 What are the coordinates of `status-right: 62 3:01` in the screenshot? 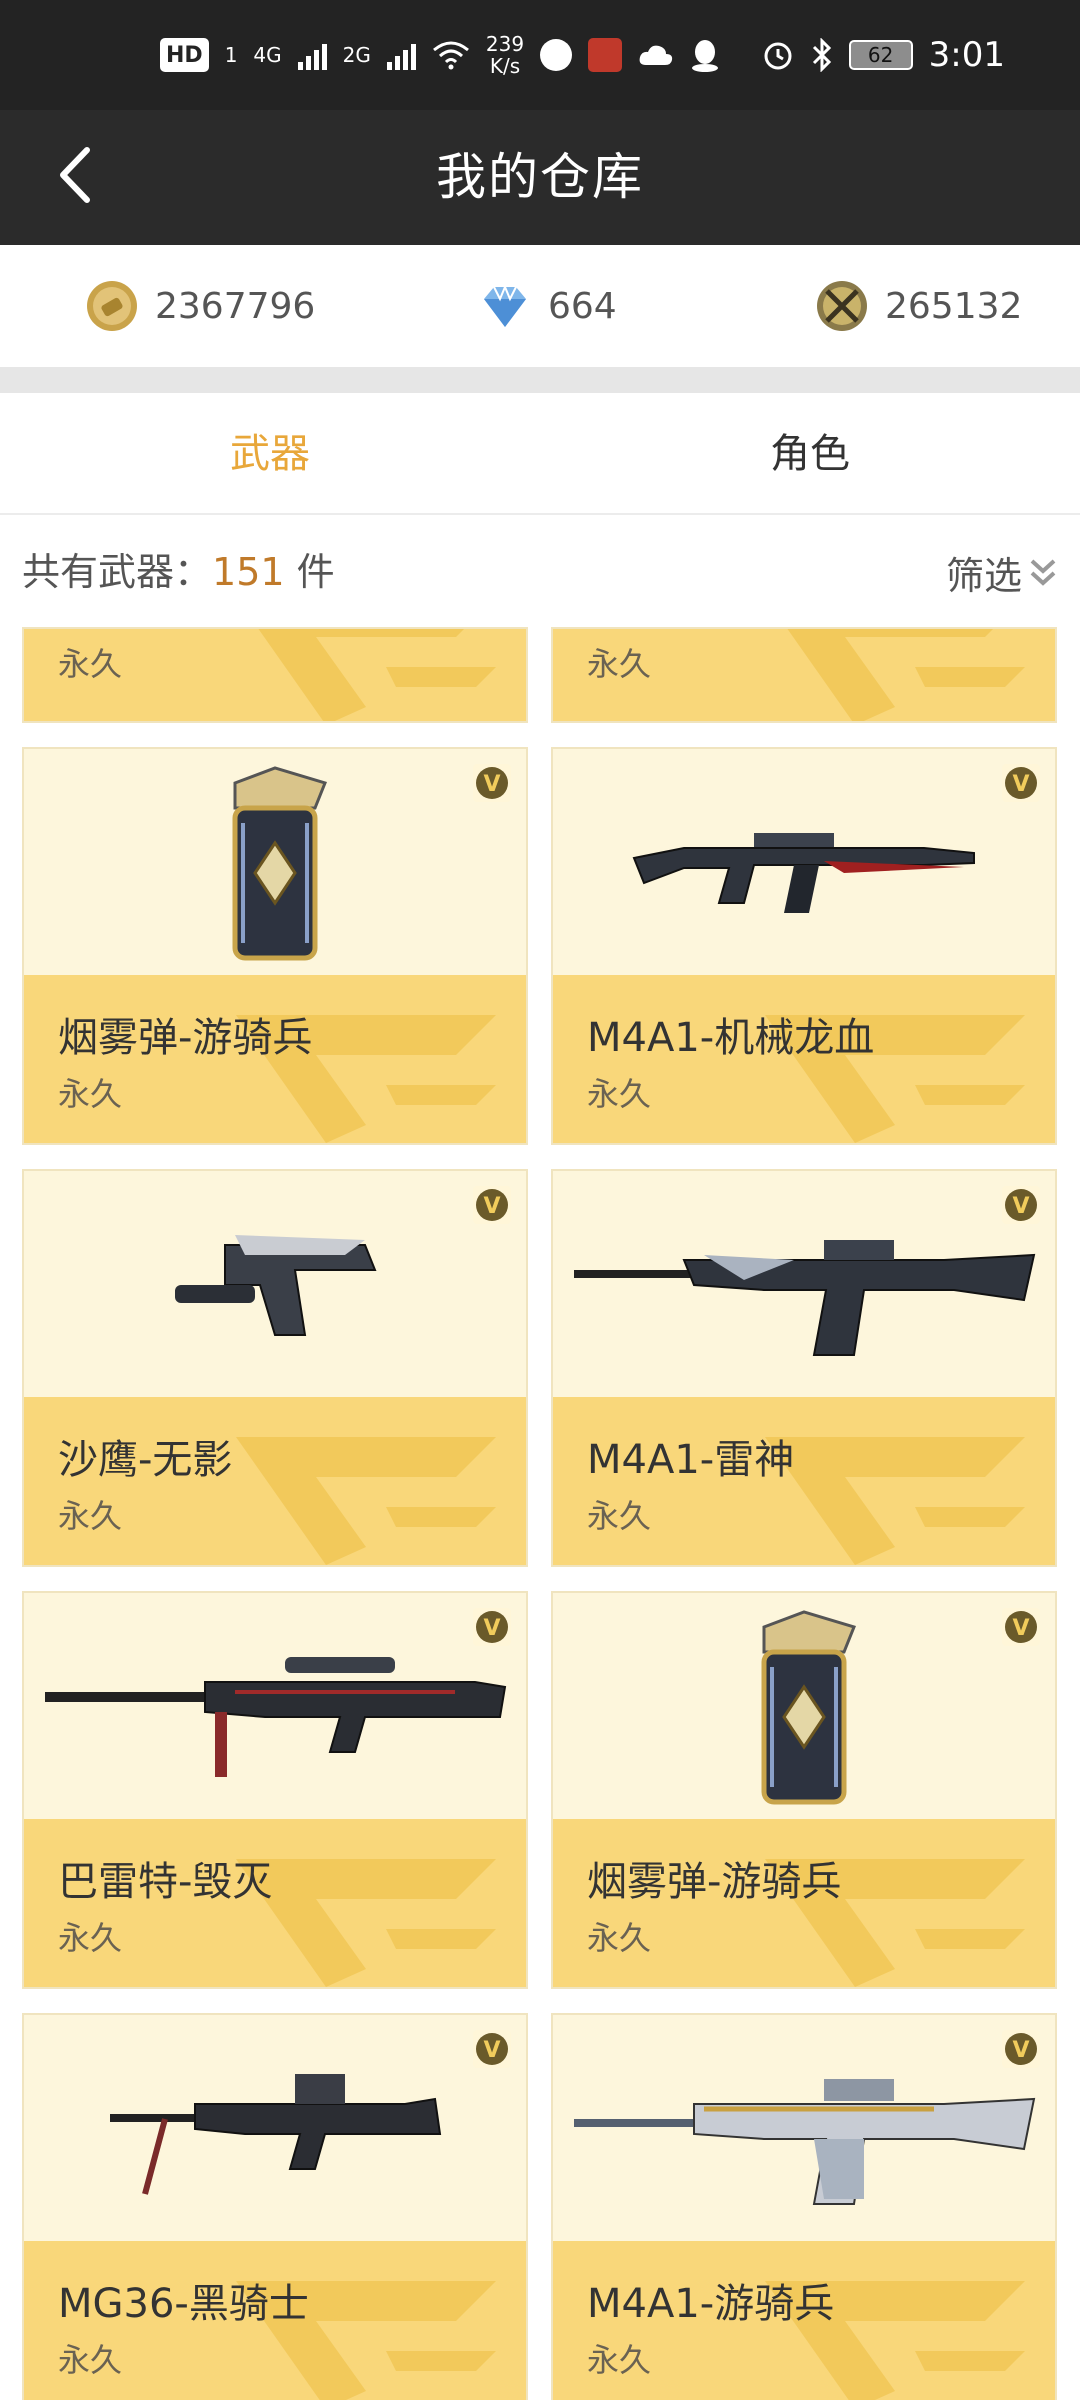 It's located at (883, 55).